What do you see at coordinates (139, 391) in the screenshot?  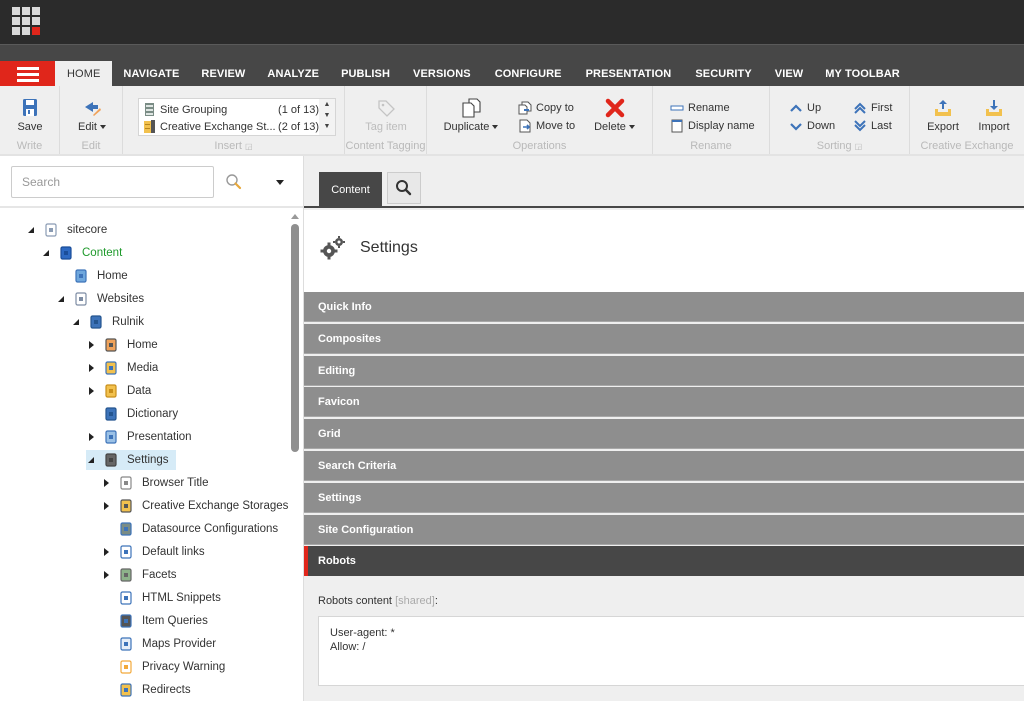 I see `tree-node-label: Data` at bounding box center [139, 391].